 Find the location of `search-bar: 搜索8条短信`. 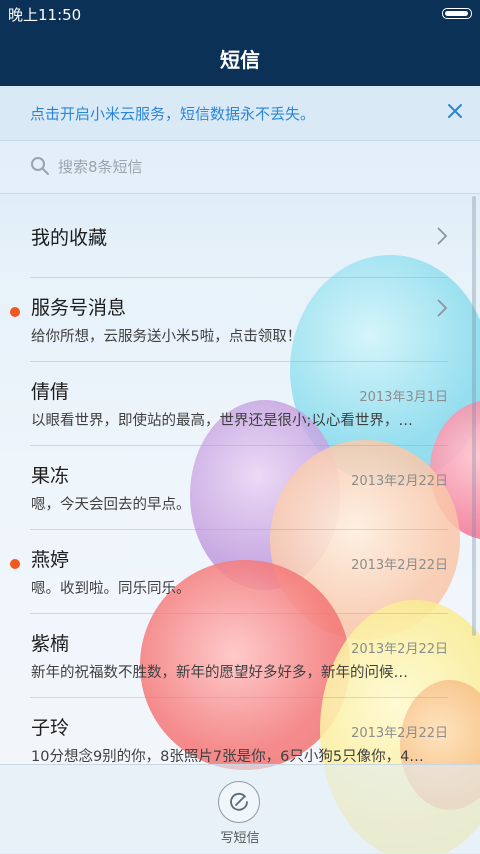

search-bar: 搜索8条短信 is located at coordinates (240, 167).